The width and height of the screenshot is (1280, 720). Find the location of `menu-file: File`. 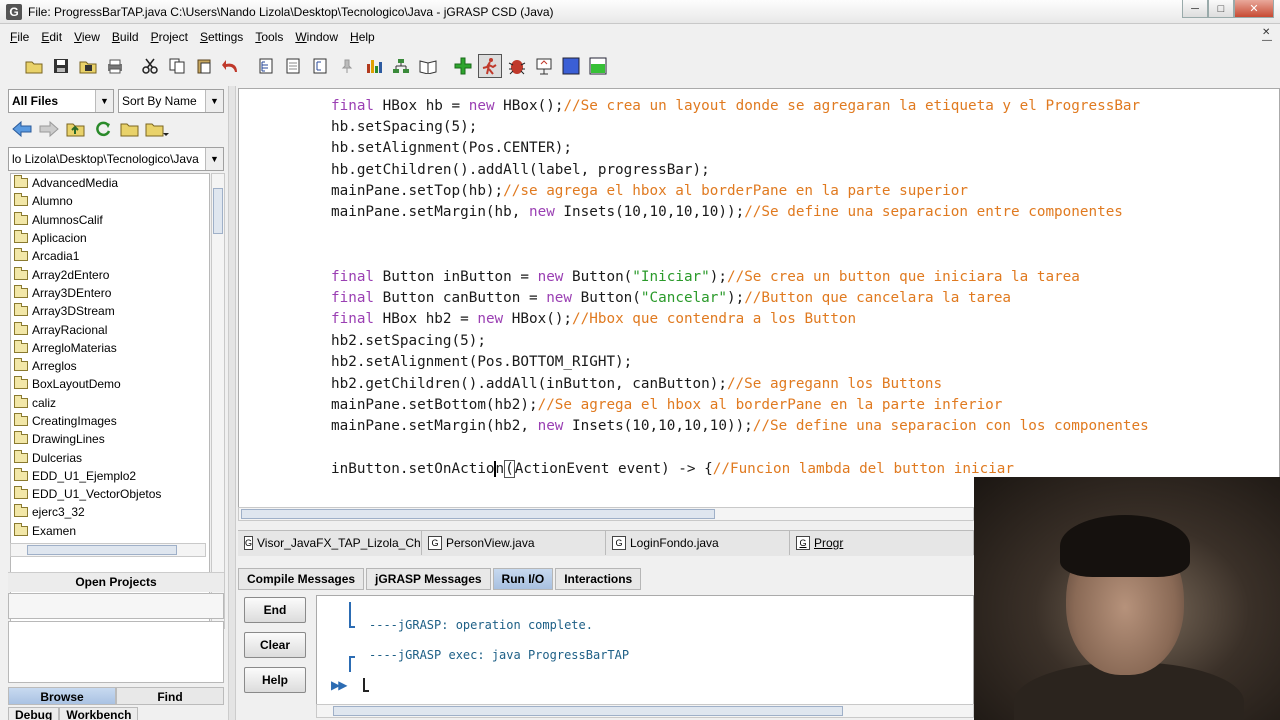

menu-file: File is located at coordinates (19, 37).